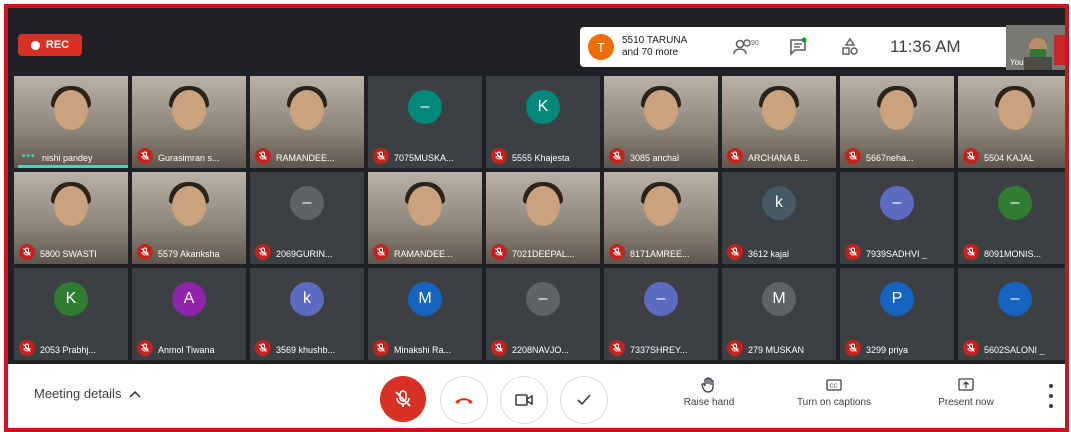 Image resolution: width=1071 pixels, height=432 pixels. Describe the element at coordinates (887, 350) in the screenshot. I see `participant-name: 3299 priya` at that location.